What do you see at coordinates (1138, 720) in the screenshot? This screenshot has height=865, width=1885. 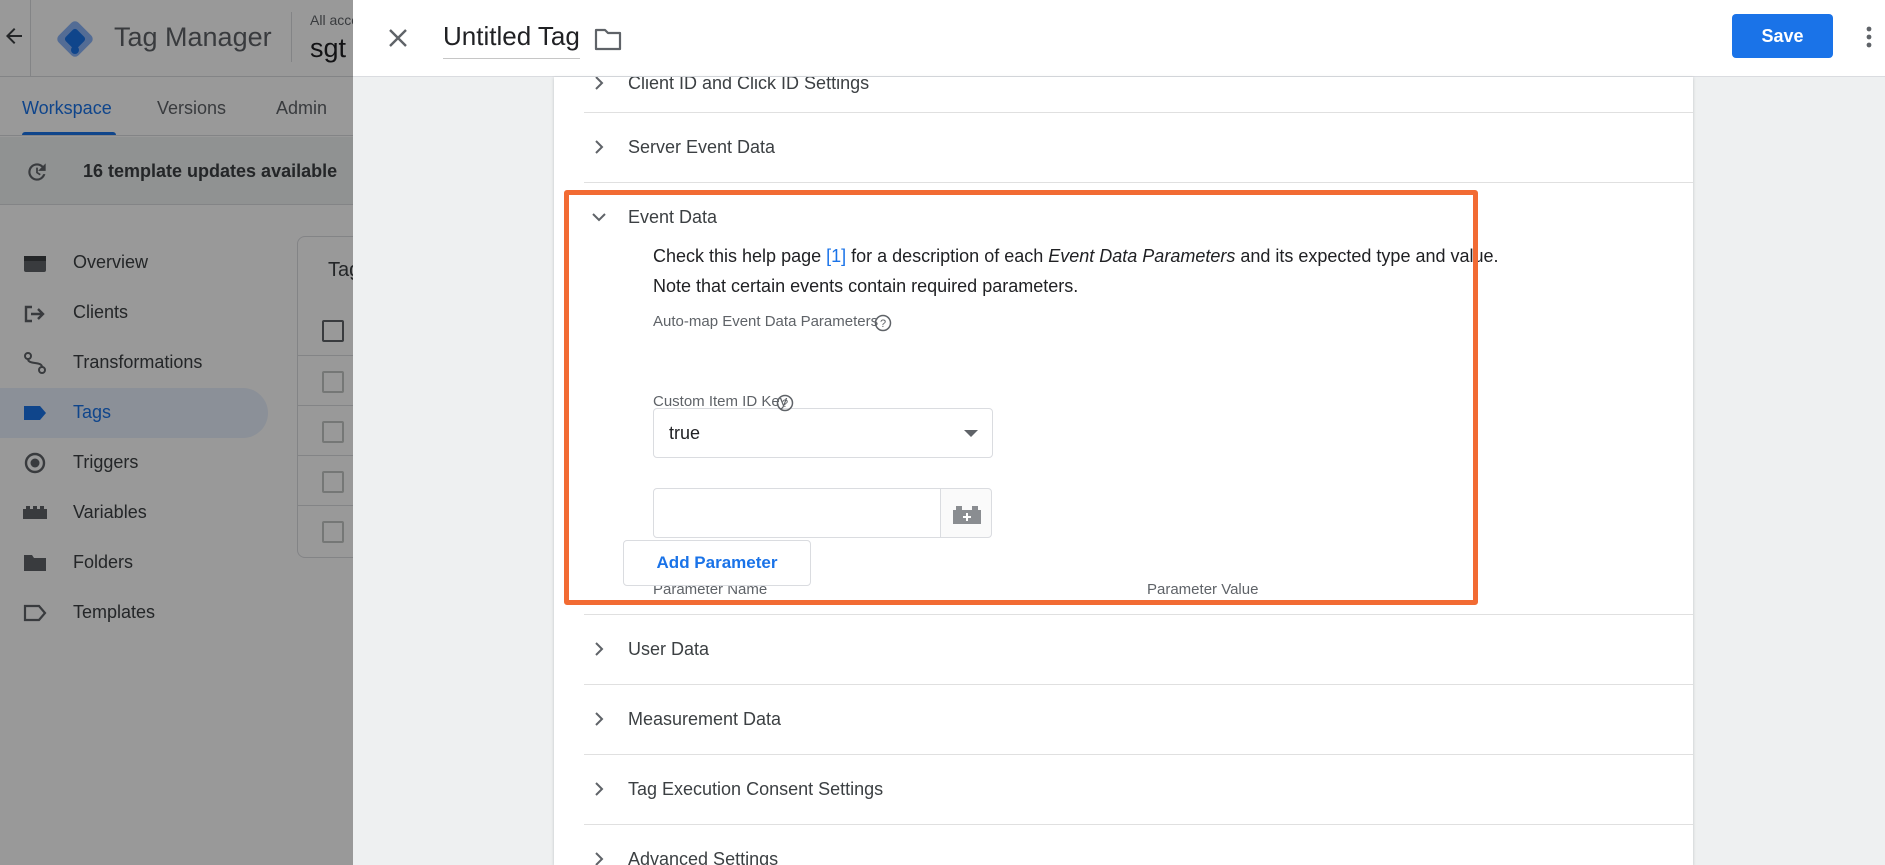 I see `section-measurement-data: Measurement Data` at bounding box center [1138, 720].